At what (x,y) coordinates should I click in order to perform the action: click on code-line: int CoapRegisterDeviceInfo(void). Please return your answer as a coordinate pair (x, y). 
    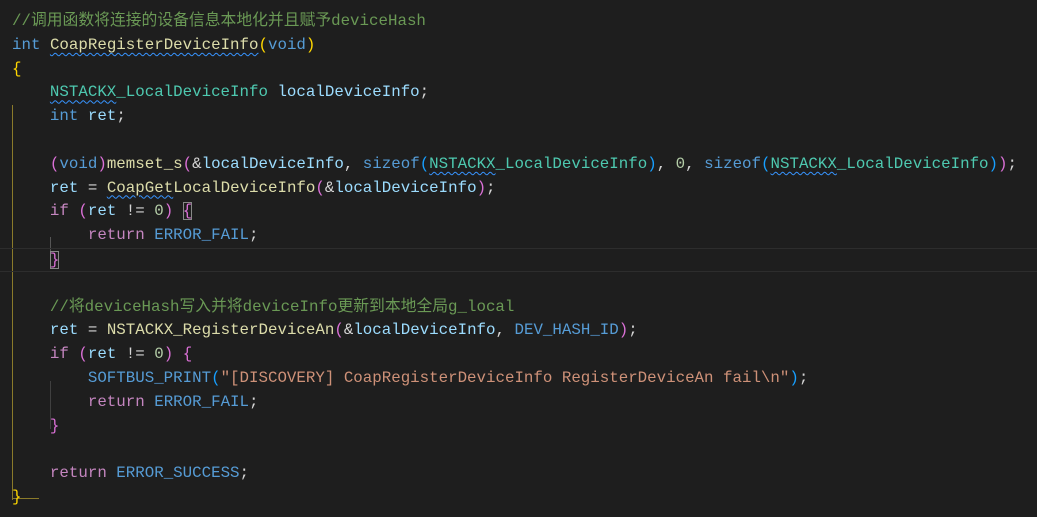
    Looking at the image, I should click on (518, 46).